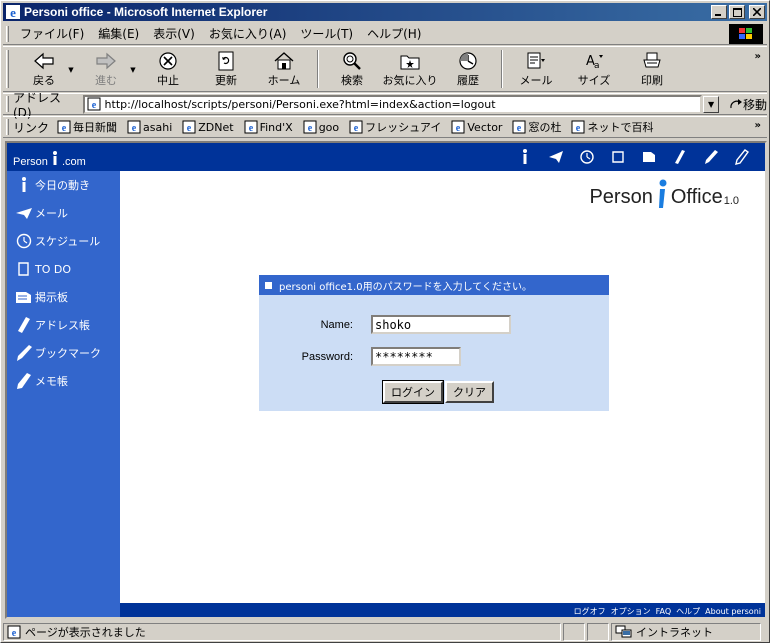 The image size is (770, 643). I want to click on close-icon, so click(757, 12).